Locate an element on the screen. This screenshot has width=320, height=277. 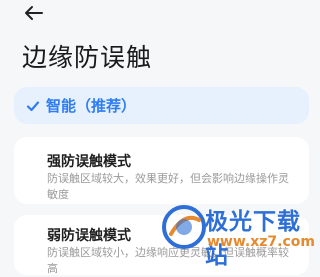
back-arrow-icon is located at coordinates (34, 13).